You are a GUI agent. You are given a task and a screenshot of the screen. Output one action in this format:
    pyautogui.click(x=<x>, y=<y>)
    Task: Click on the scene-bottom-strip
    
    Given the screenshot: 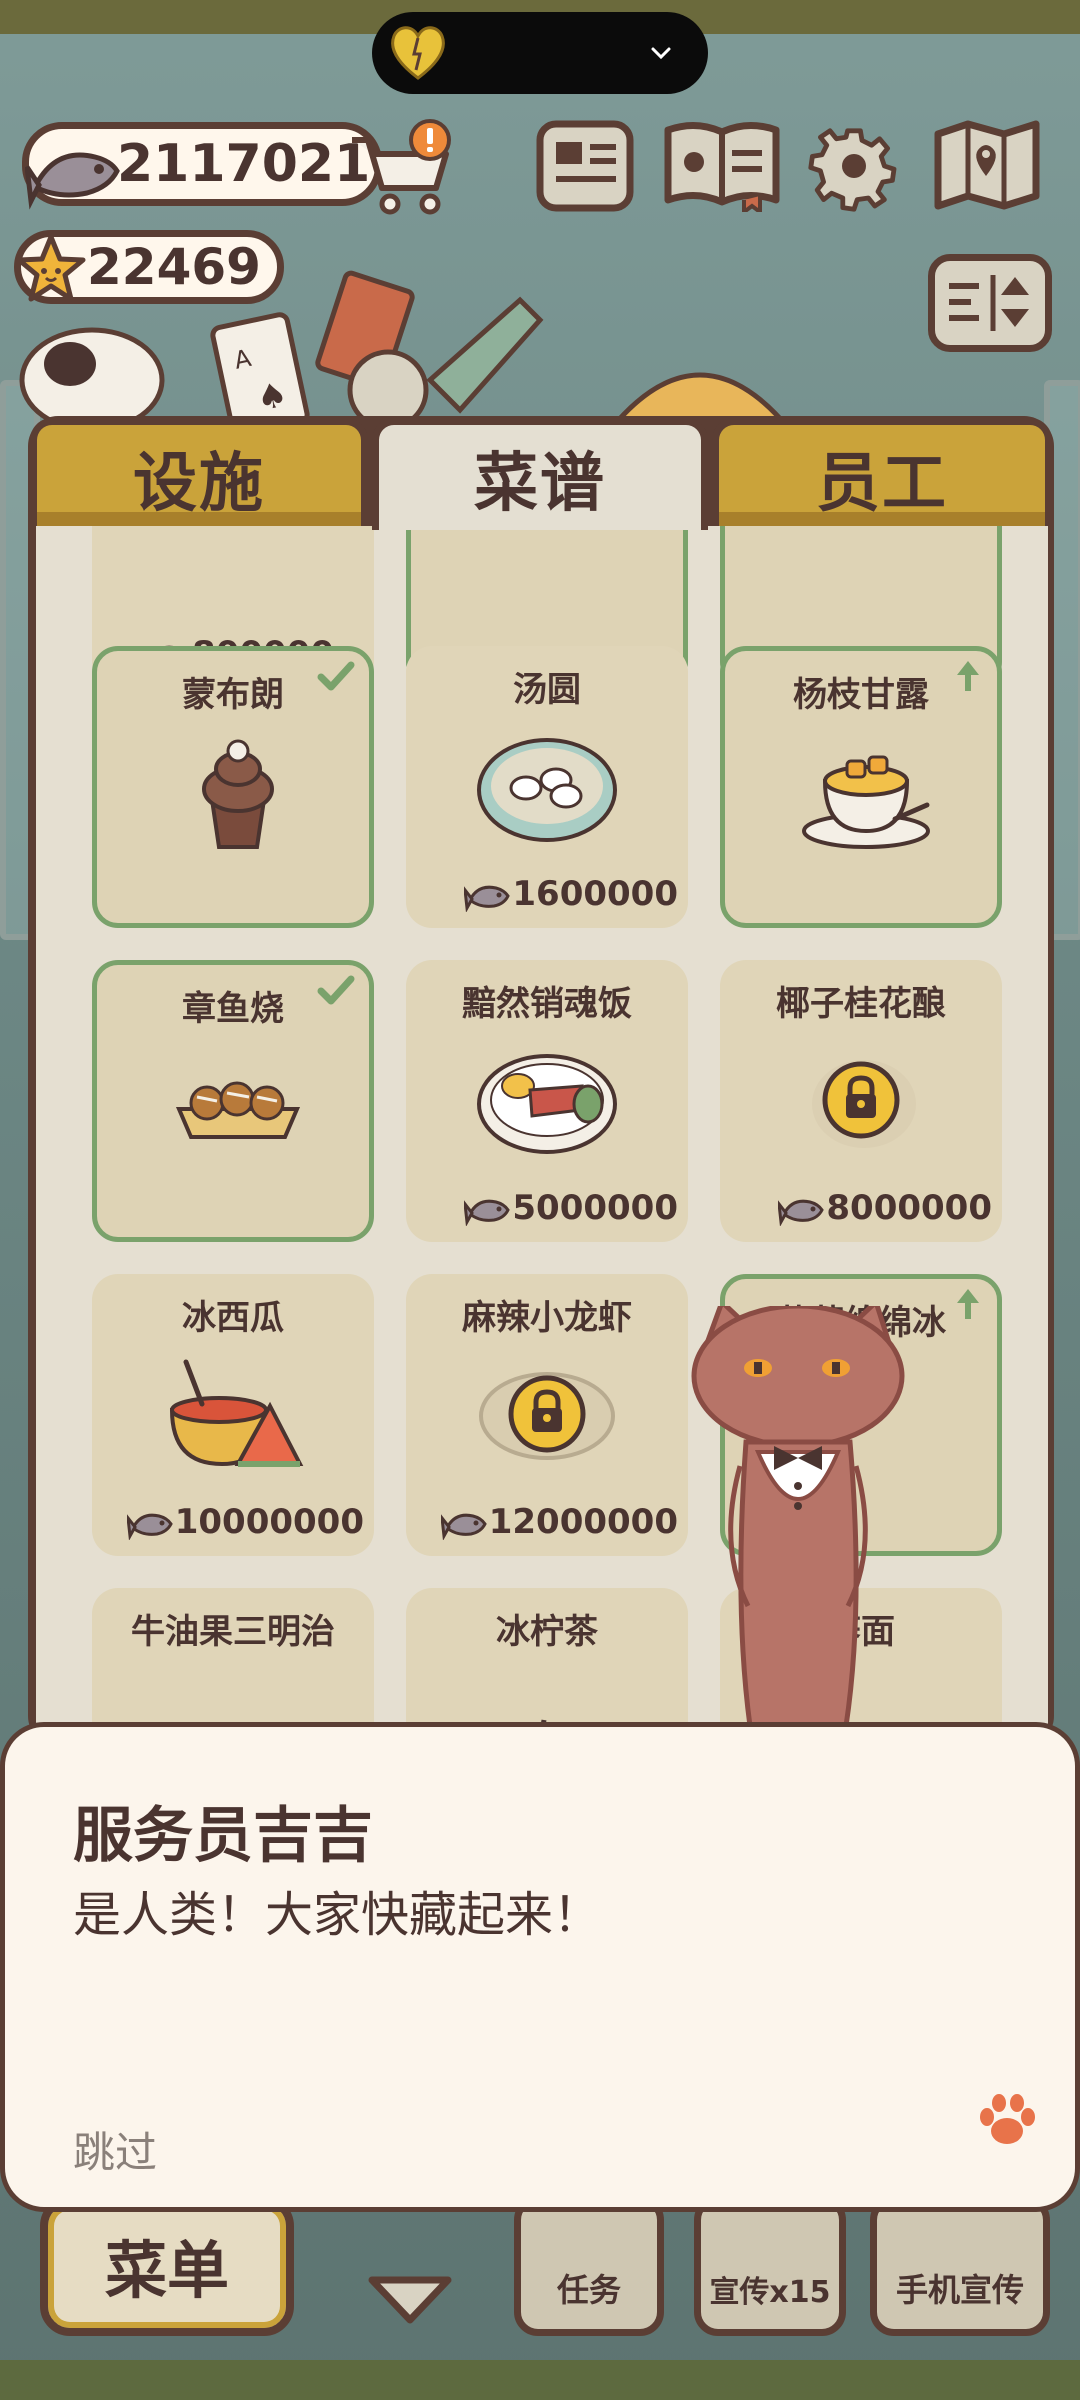 What is the action you would take?
    pyautogui.click(x=540, y=2380)
    